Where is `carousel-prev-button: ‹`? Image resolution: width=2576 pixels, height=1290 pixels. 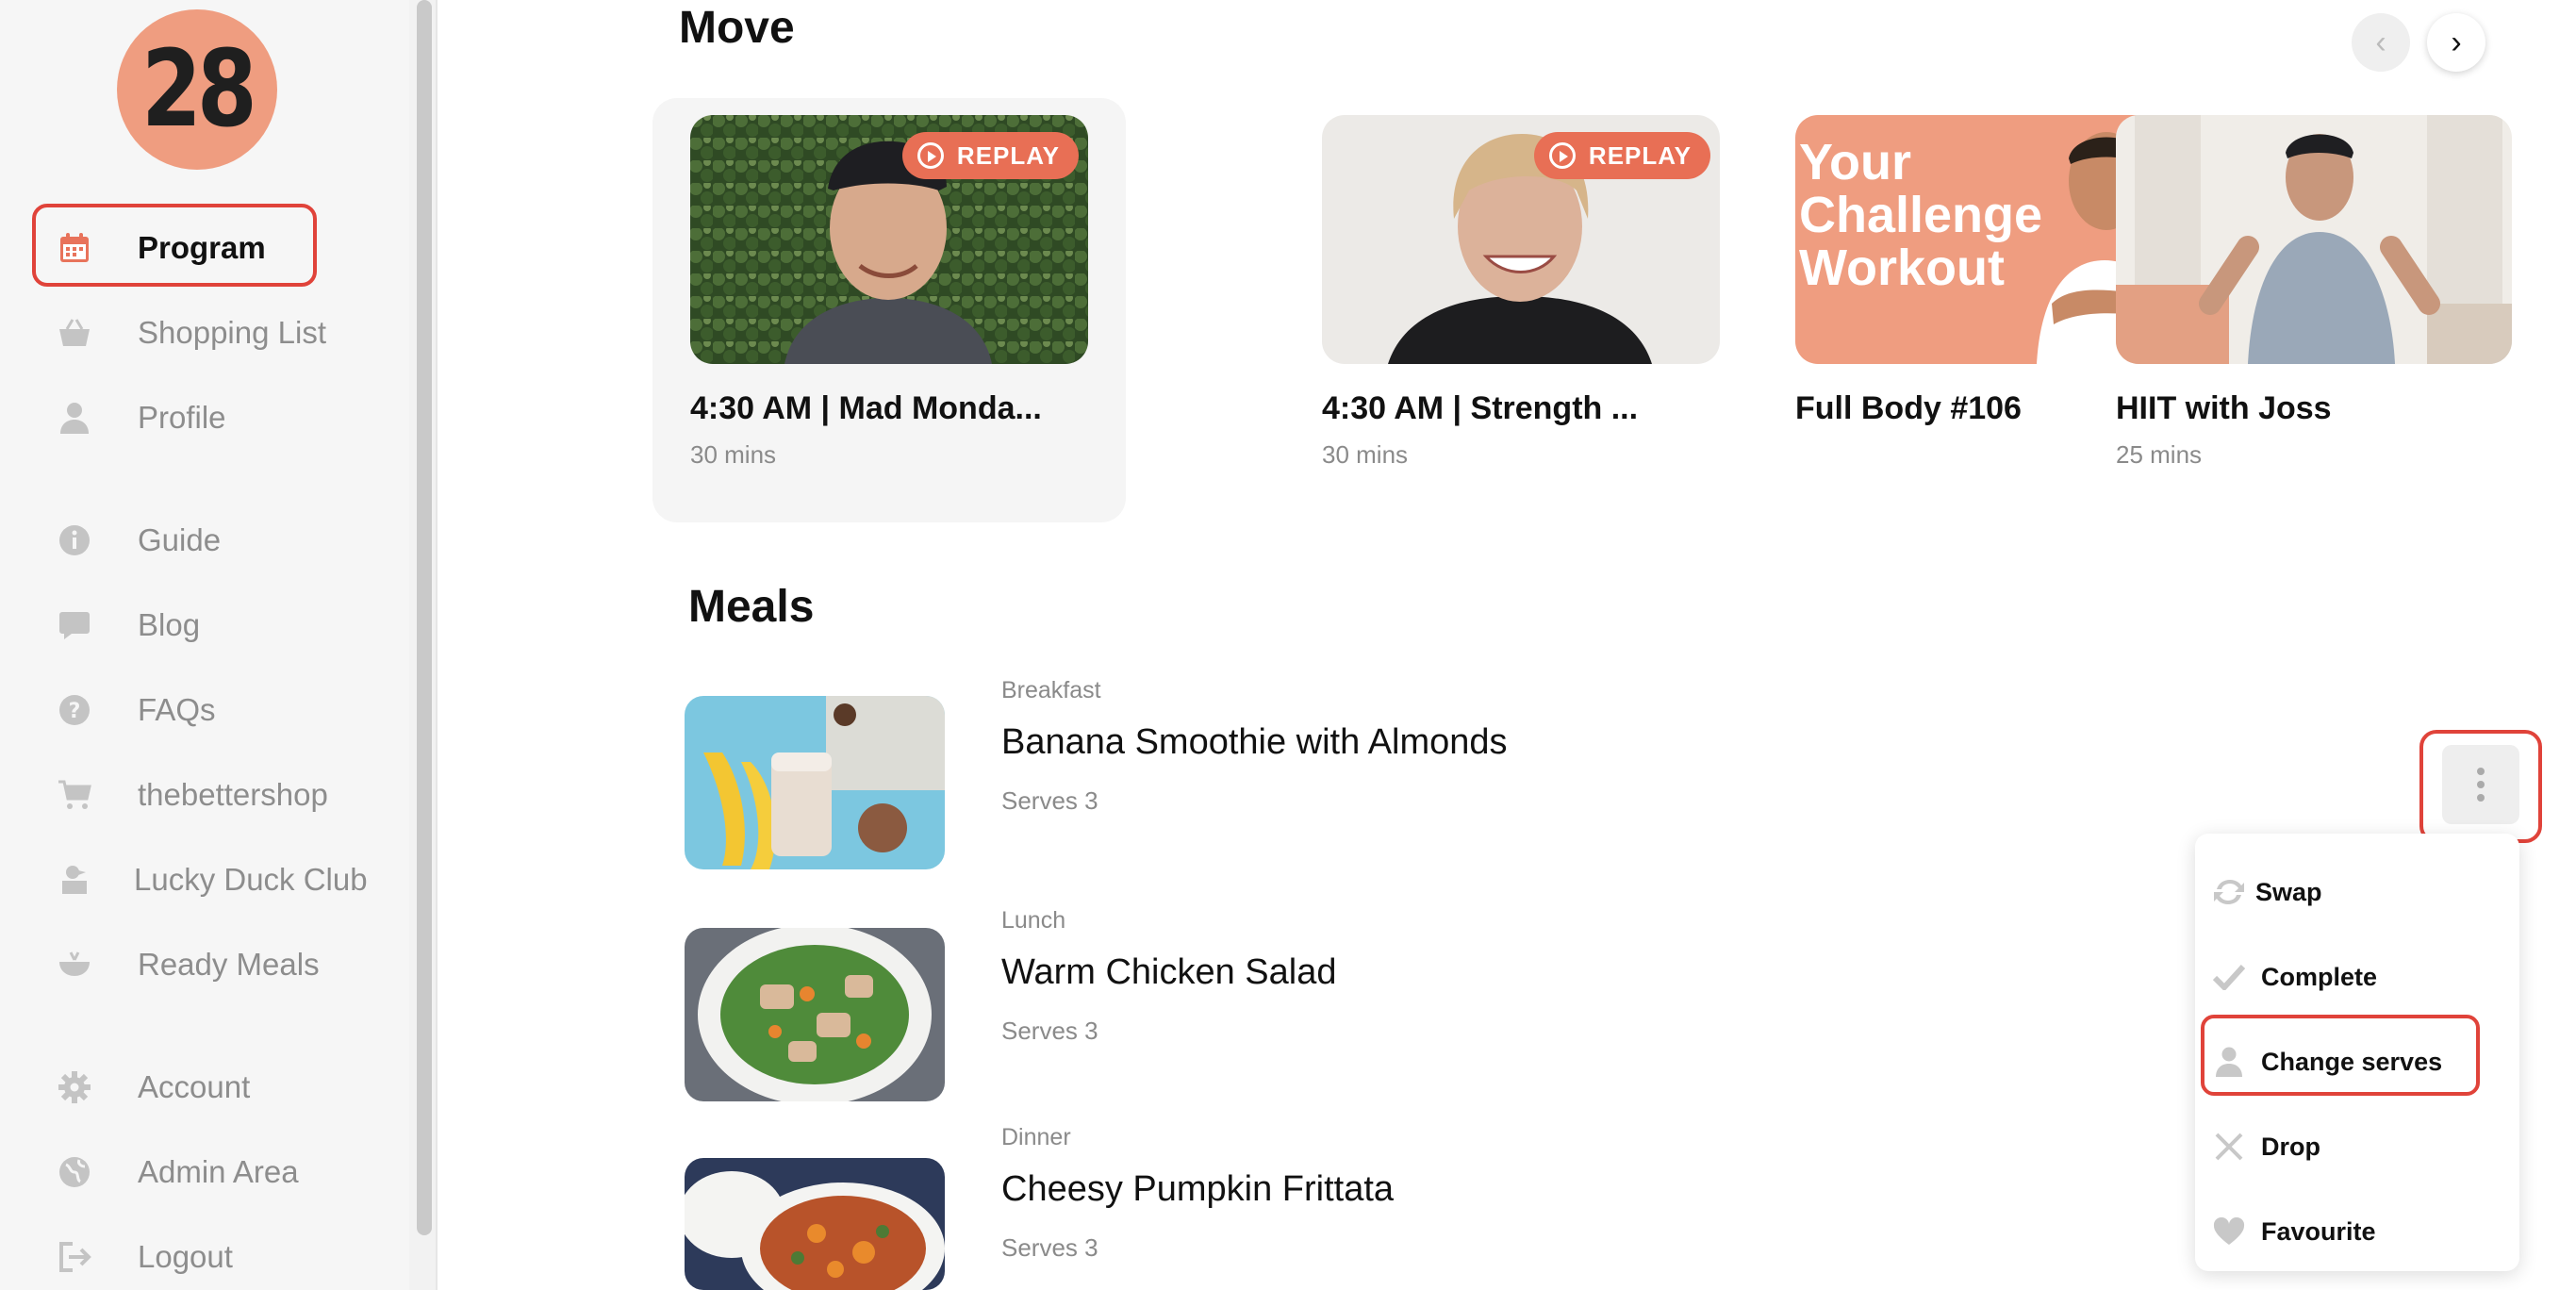 carousel-prev-button: ‹ is located at coordinates (2381, 42).